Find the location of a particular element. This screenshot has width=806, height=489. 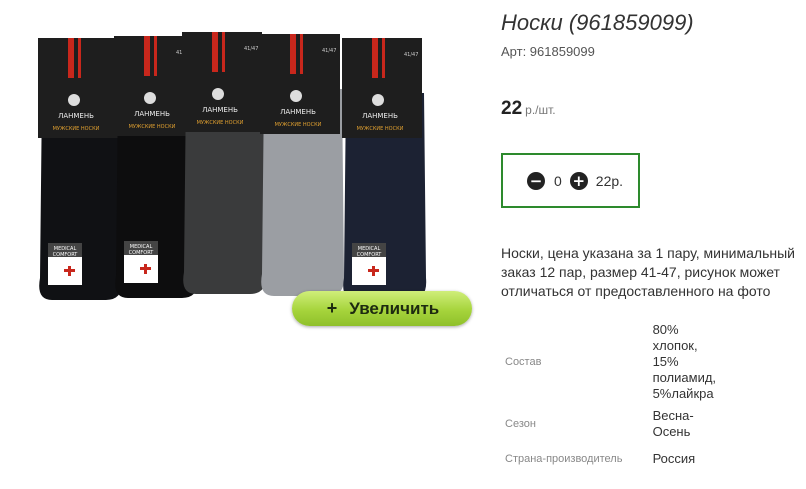

property-row: Страна-производитель Россия is located at coordinates (611, 459).